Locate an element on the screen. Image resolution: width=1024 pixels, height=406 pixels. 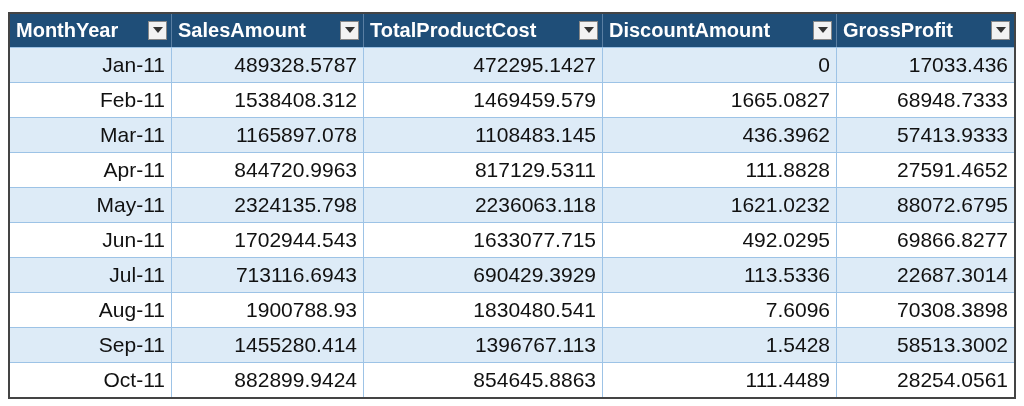
column-label: MonthYear is located at coordinates (67, 30).